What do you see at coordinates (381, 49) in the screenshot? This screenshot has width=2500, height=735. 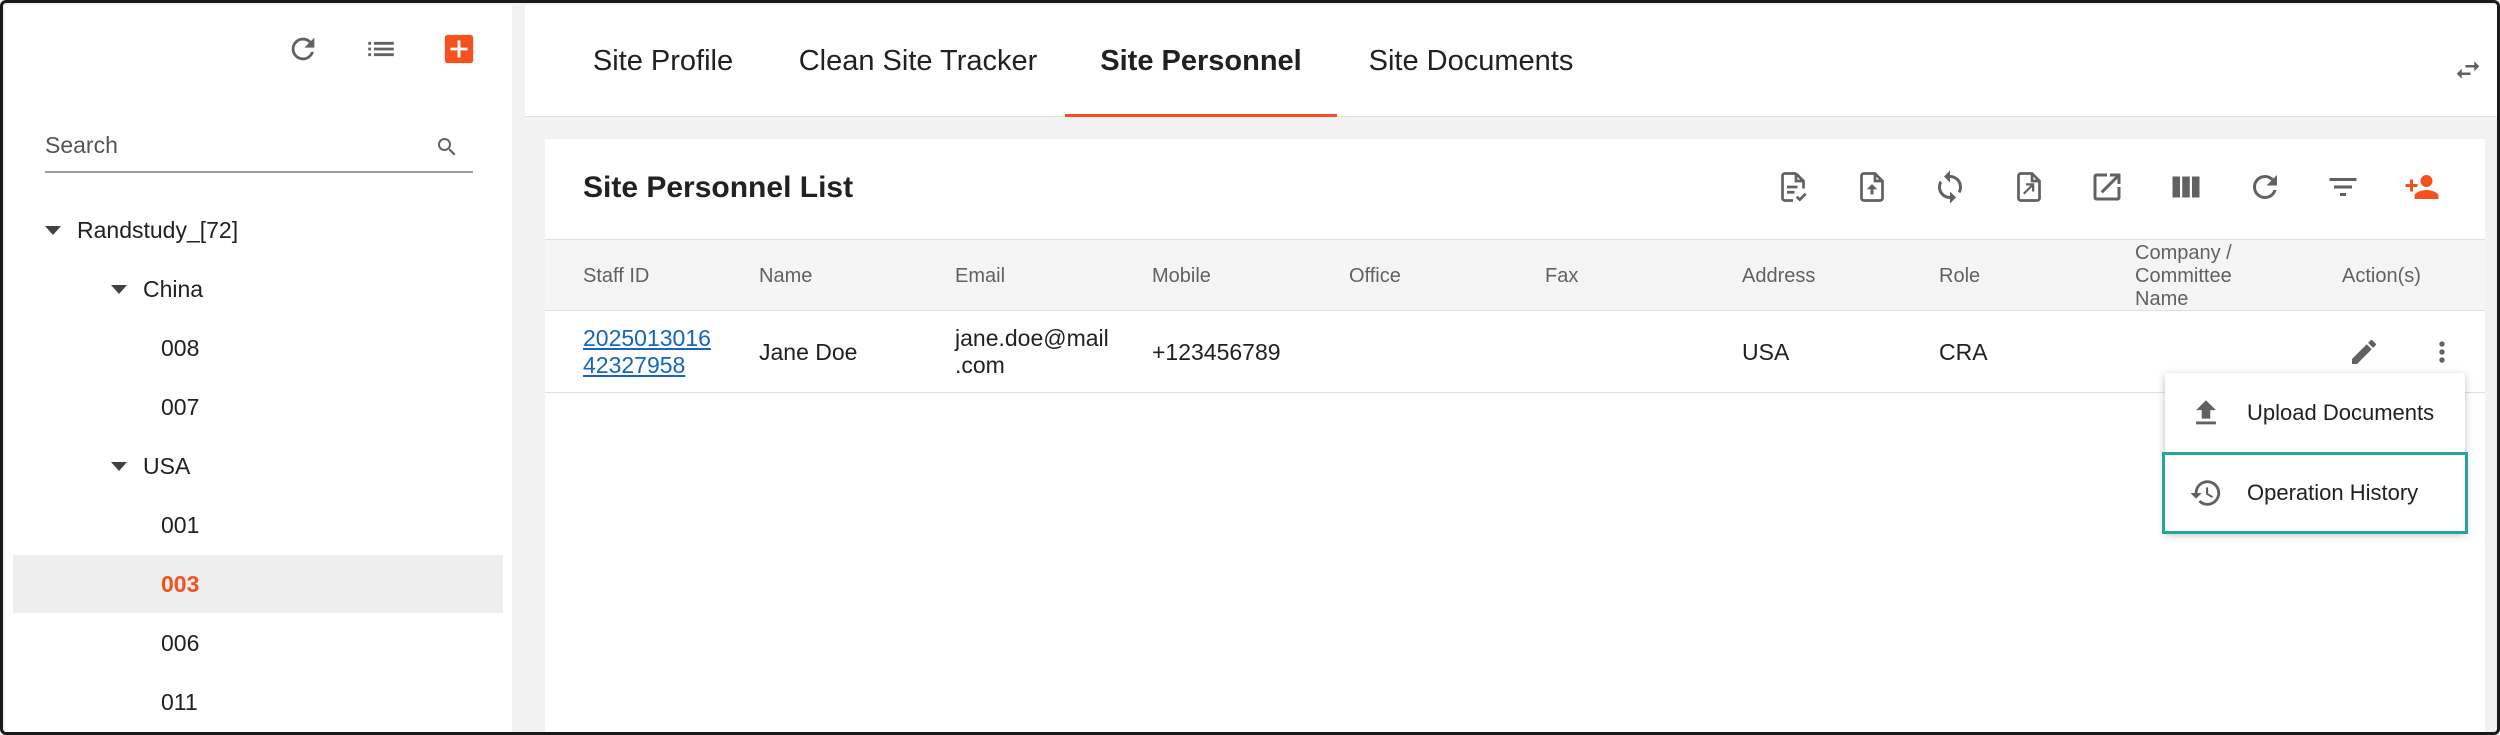 I see `list-icon` at bounding box center [381, 49].